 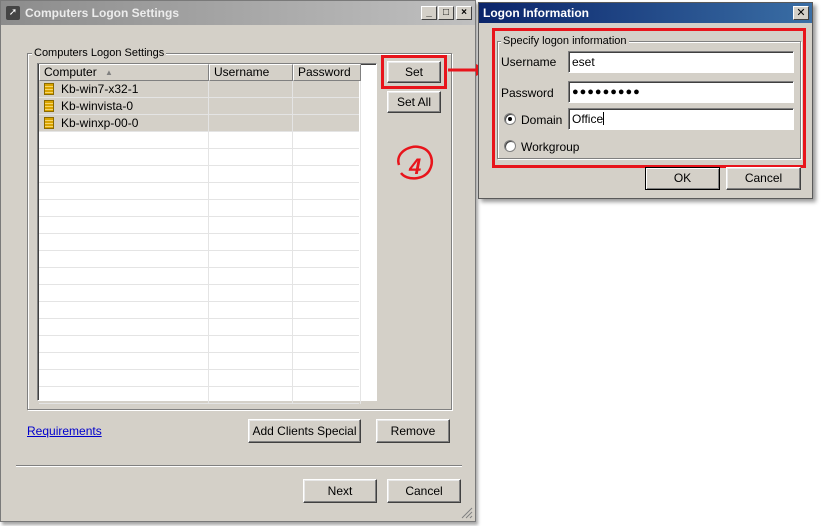 What do you see at coordinates (109, 72) in the screenshot?
I see `sort-ascending-icon: ▲` at bounding box center [109, 72].